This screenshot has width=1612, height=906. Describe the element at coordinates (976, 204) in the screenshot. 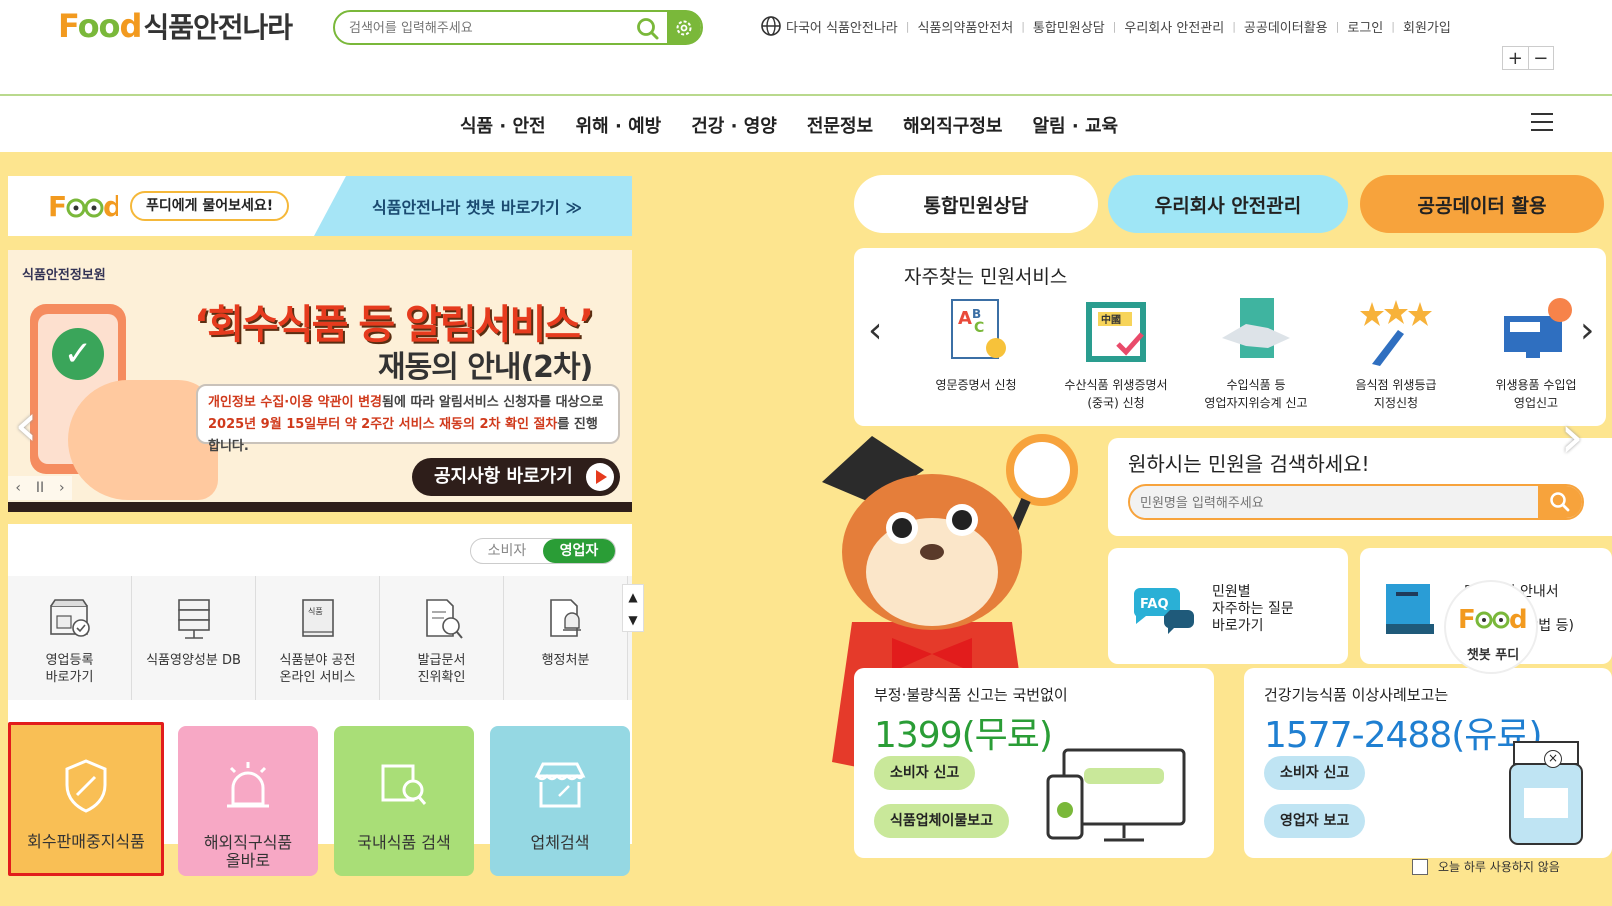

I see `pill-civil-consult: 통합민원상담` at that location.